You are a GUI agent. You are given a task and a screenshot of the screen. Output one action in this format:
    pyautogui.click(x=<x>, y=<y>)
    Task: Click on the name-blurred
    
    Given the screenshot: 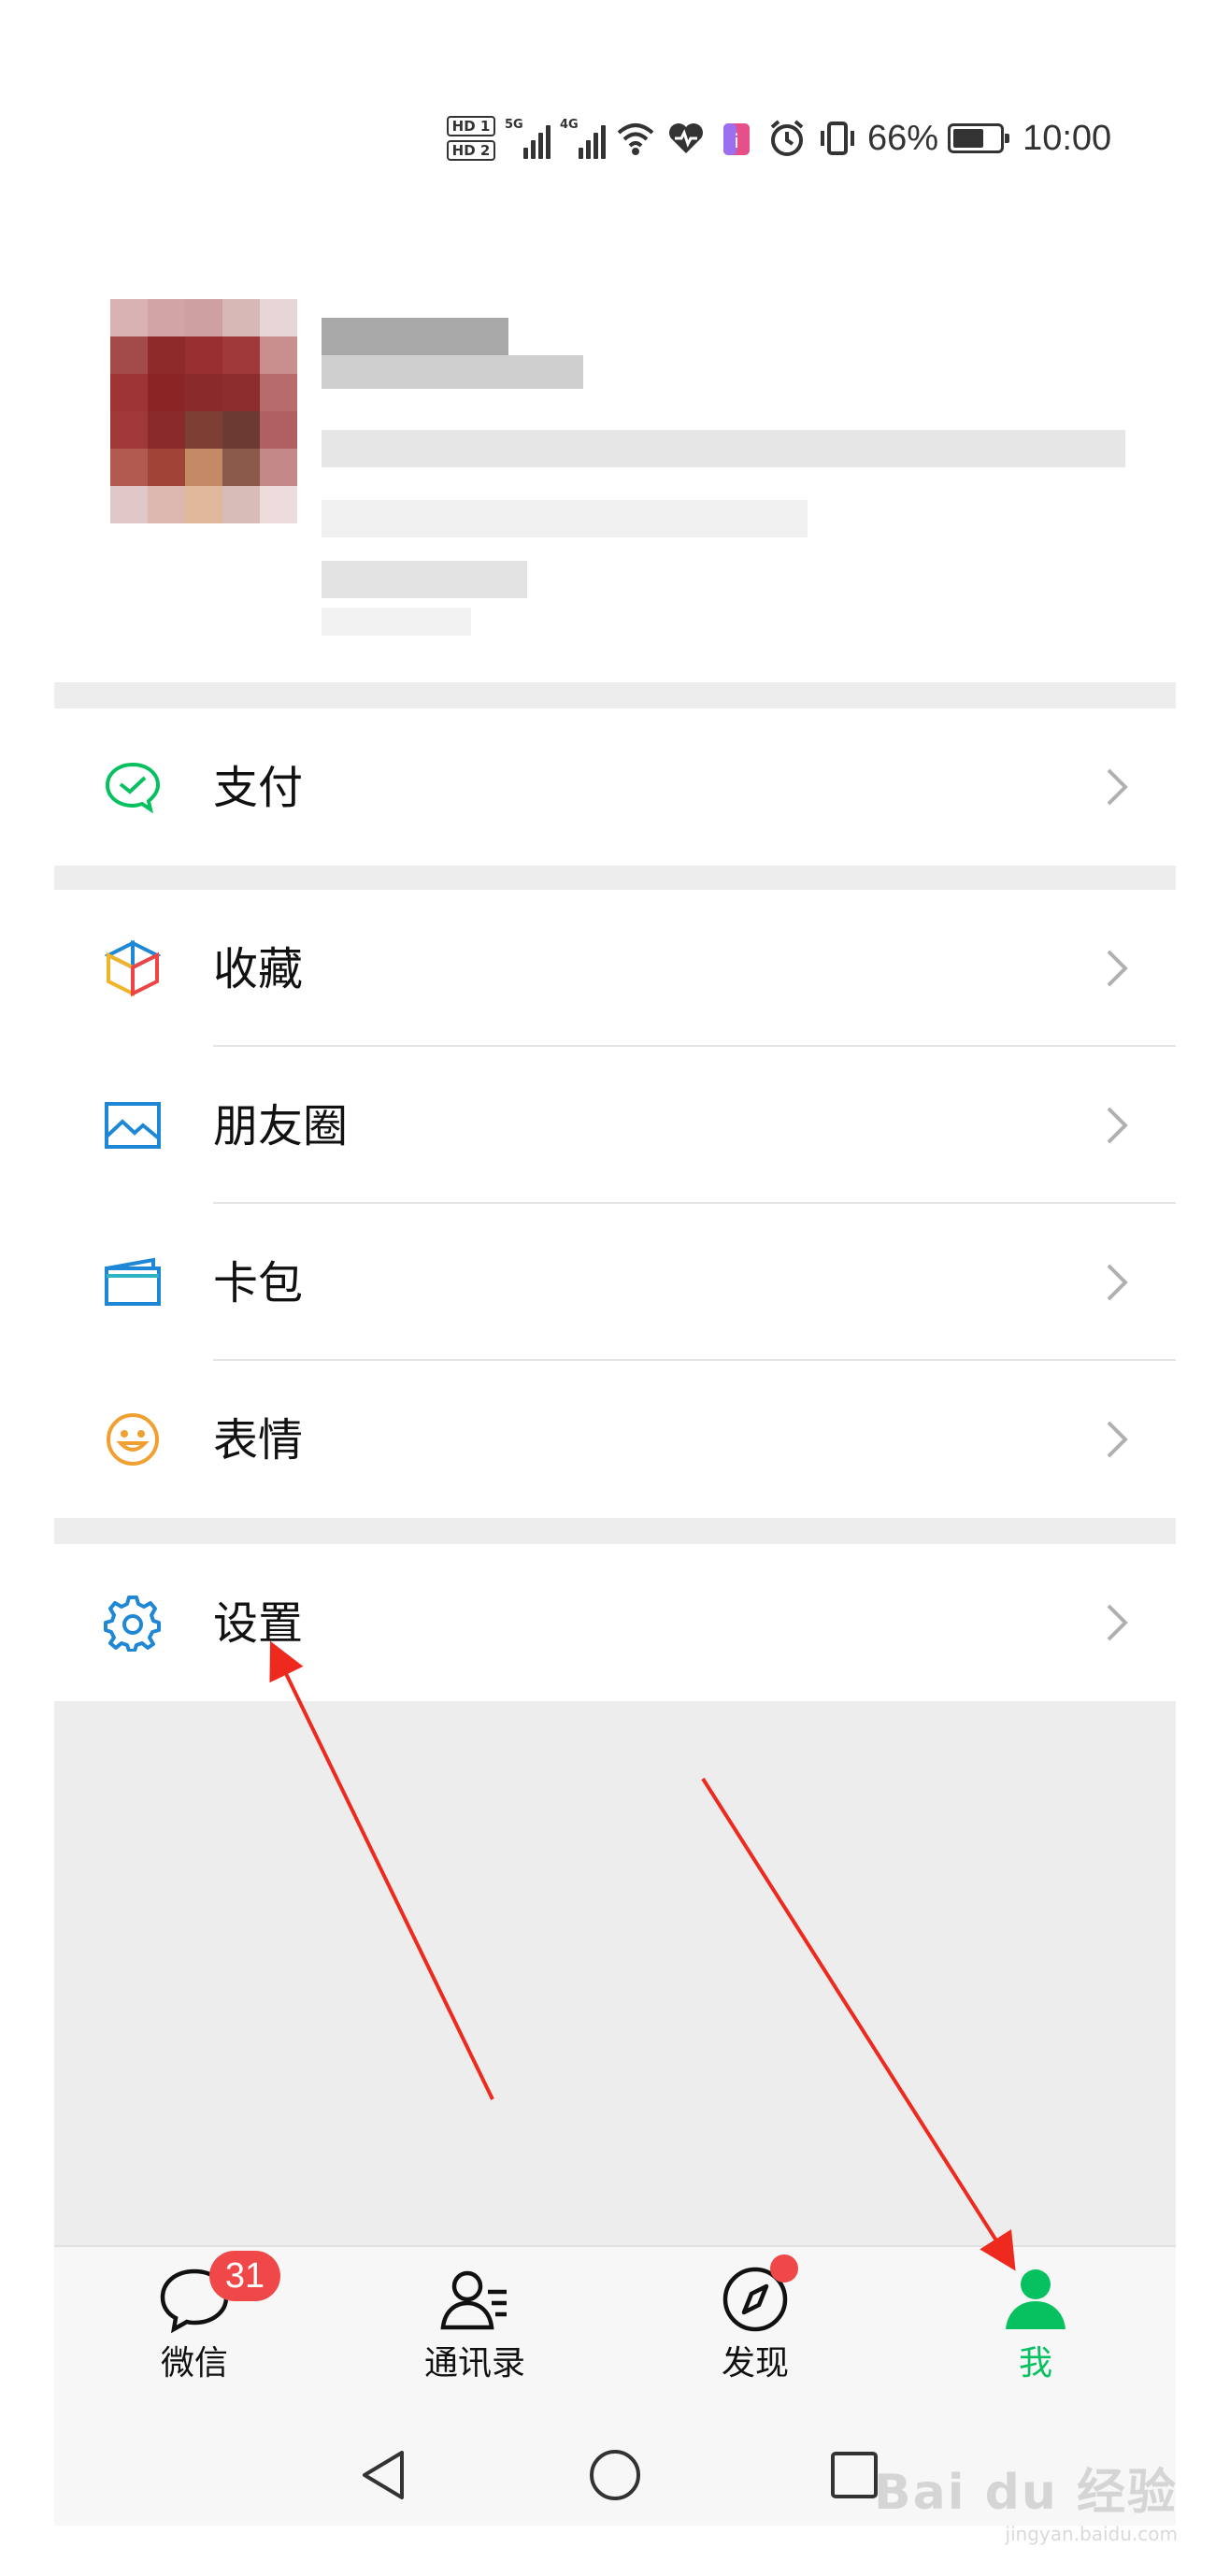 What is the action you would take?
    pyautogui.click(x=415, y=336)
    